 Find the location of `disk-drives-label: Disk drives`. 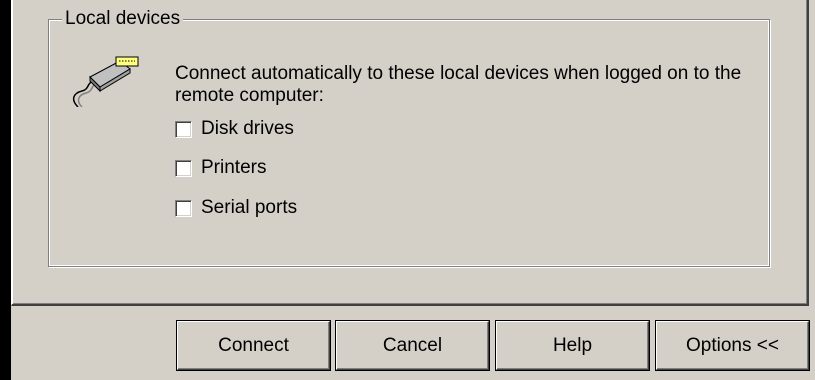

disk-drives-label: Disk drives is located at coordinates (247, 129).